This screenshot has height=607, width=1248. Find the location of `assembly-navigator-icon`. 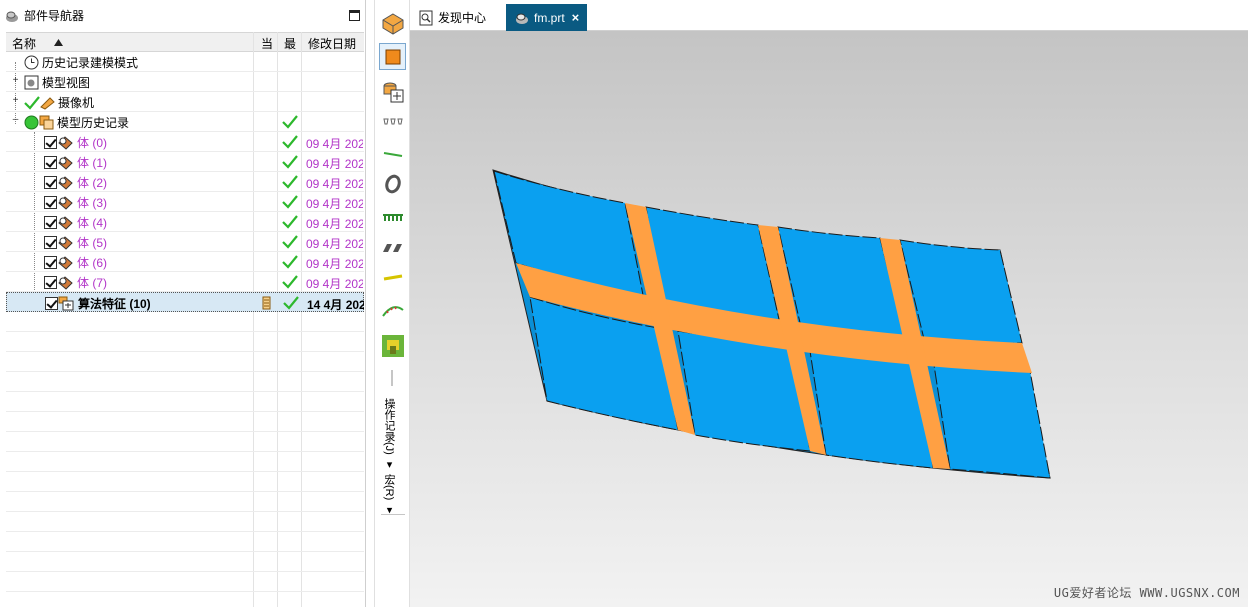

assembly-navigator-icon is located at coordinates (393, 24).